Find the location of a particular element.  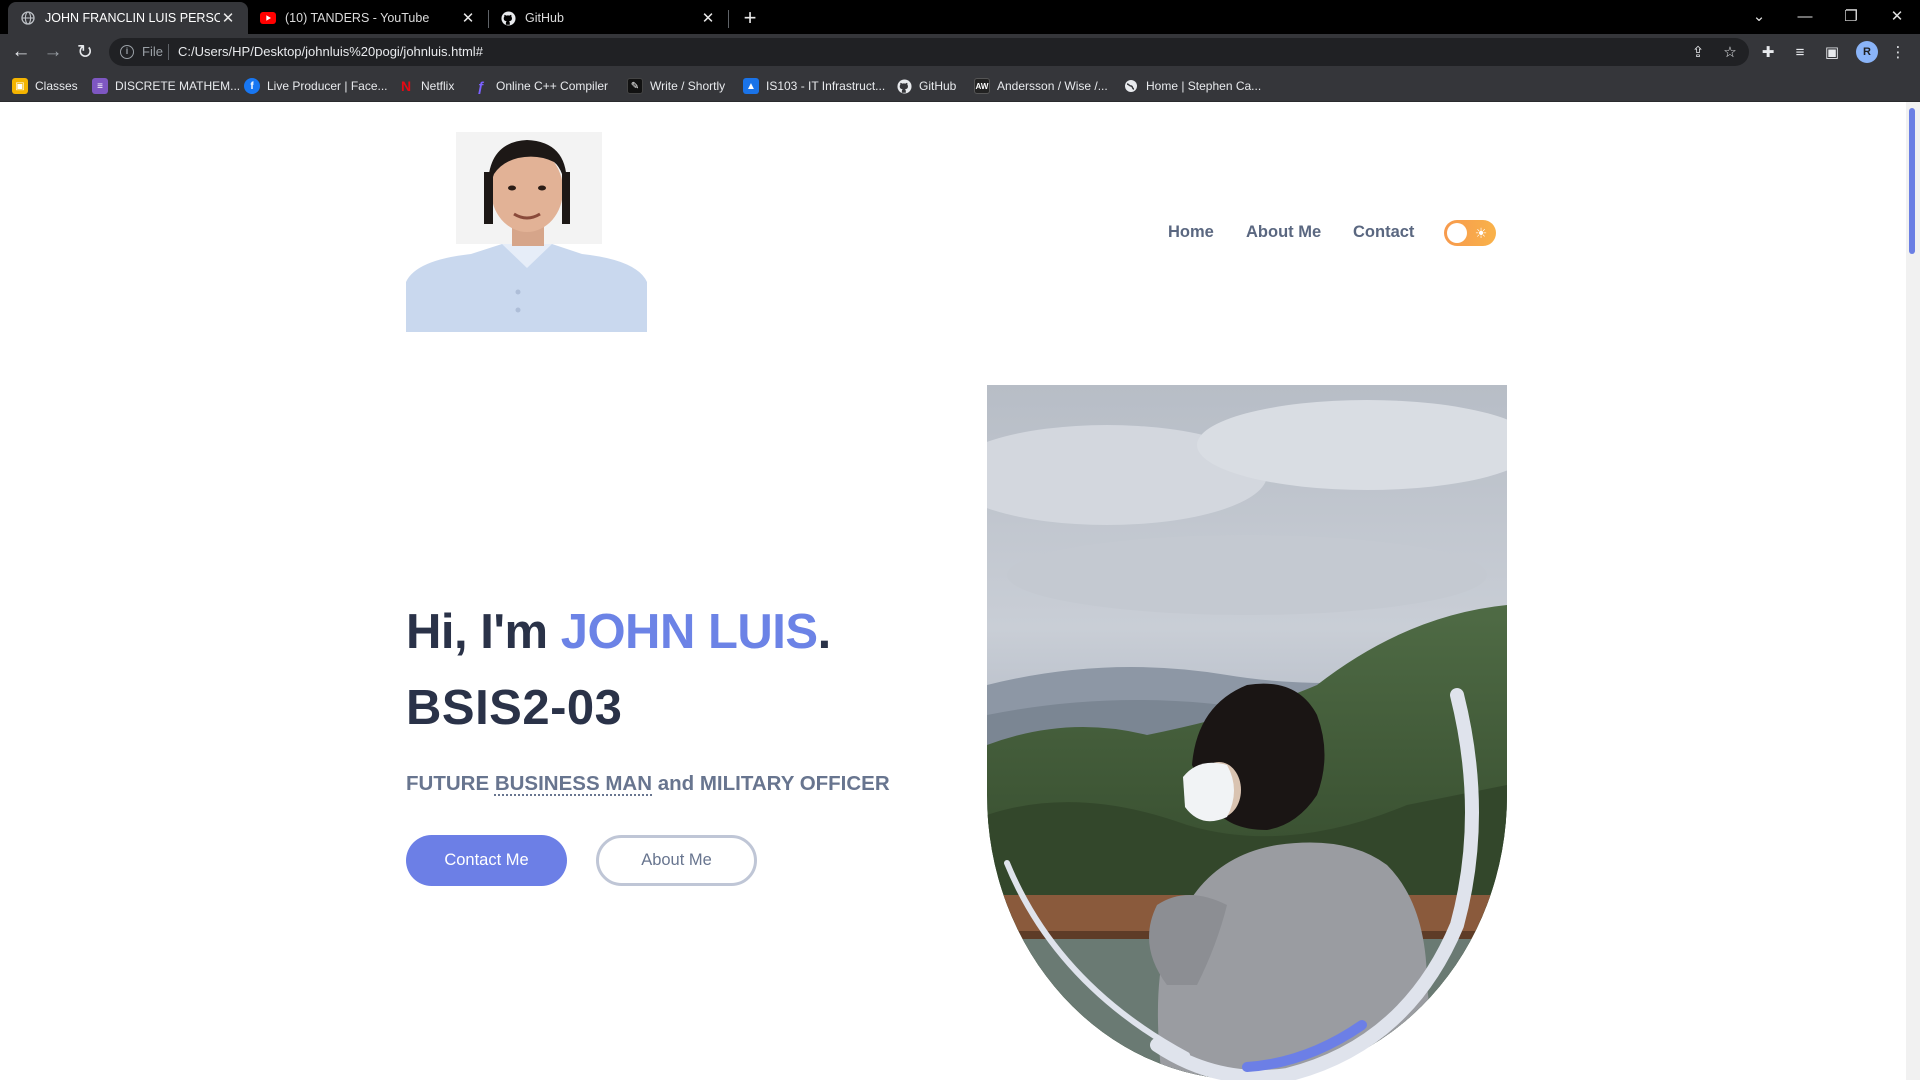

tab-title: JOHN FRANCLIN LUIS PERSONAL is located at coordinates (132, 18).